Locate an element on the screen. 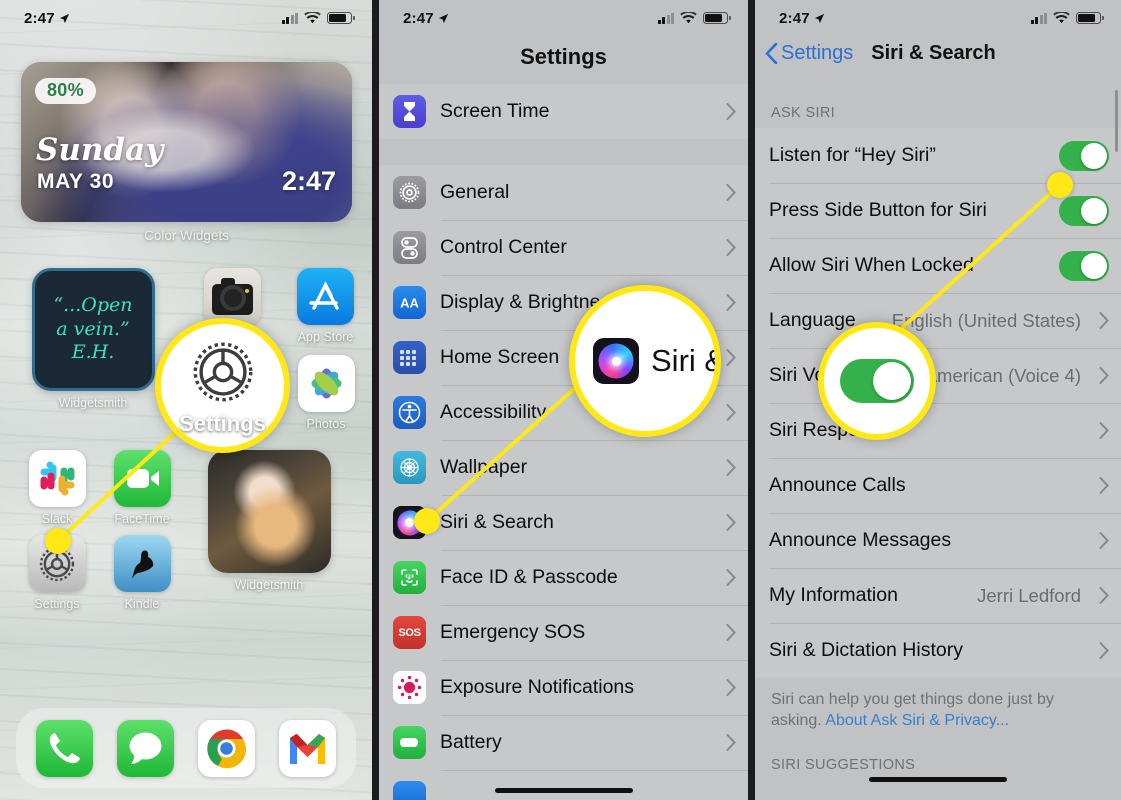  app-label-settings: Settings is located at coordinates (57, 604).